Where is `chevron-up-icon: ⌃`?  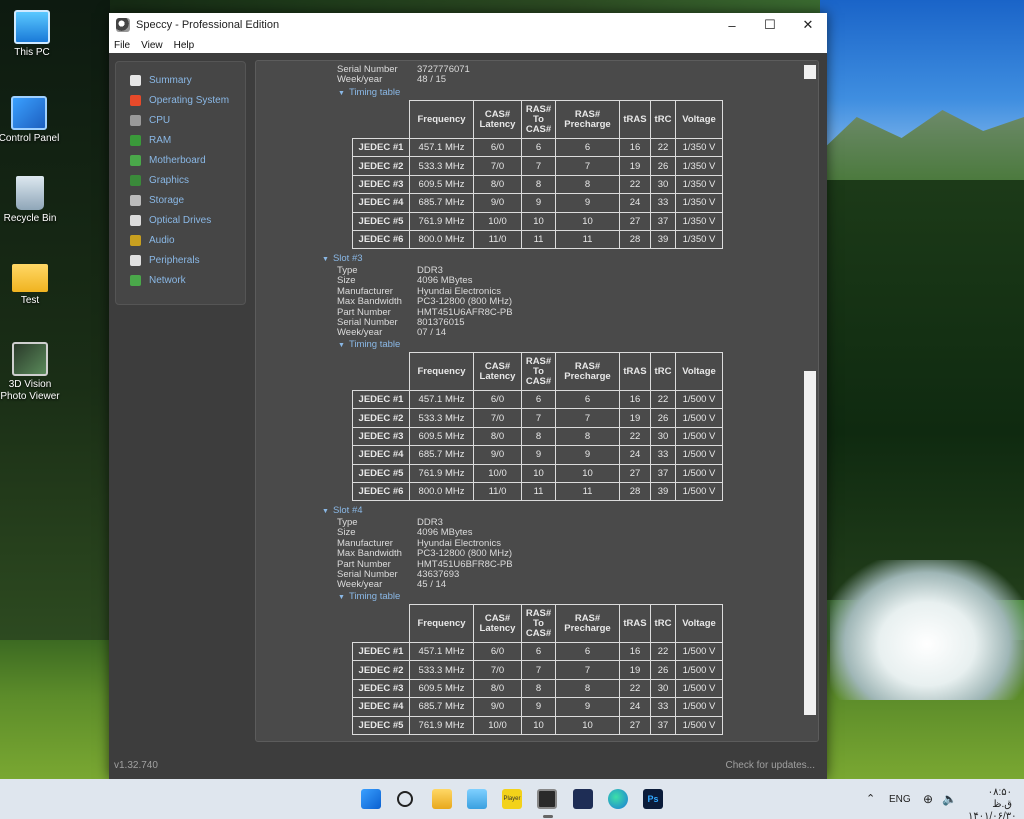
chevron-up-icon: ⌃ is located at coordinates (870, 798).